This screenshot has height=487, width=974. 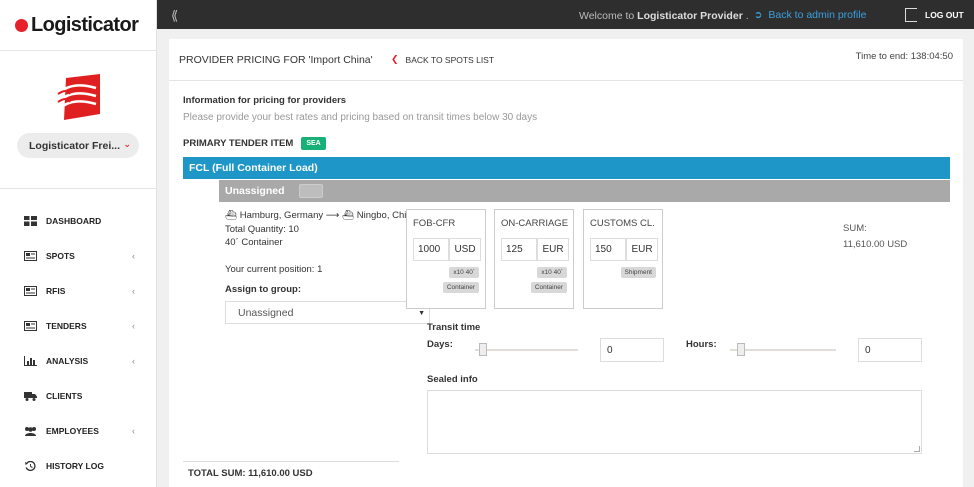 What do you see at coordinates (78, 291) in the screenshot?
I see `sidebar-item-rfis: RFIS ‹` at bounding box center [78, 291].